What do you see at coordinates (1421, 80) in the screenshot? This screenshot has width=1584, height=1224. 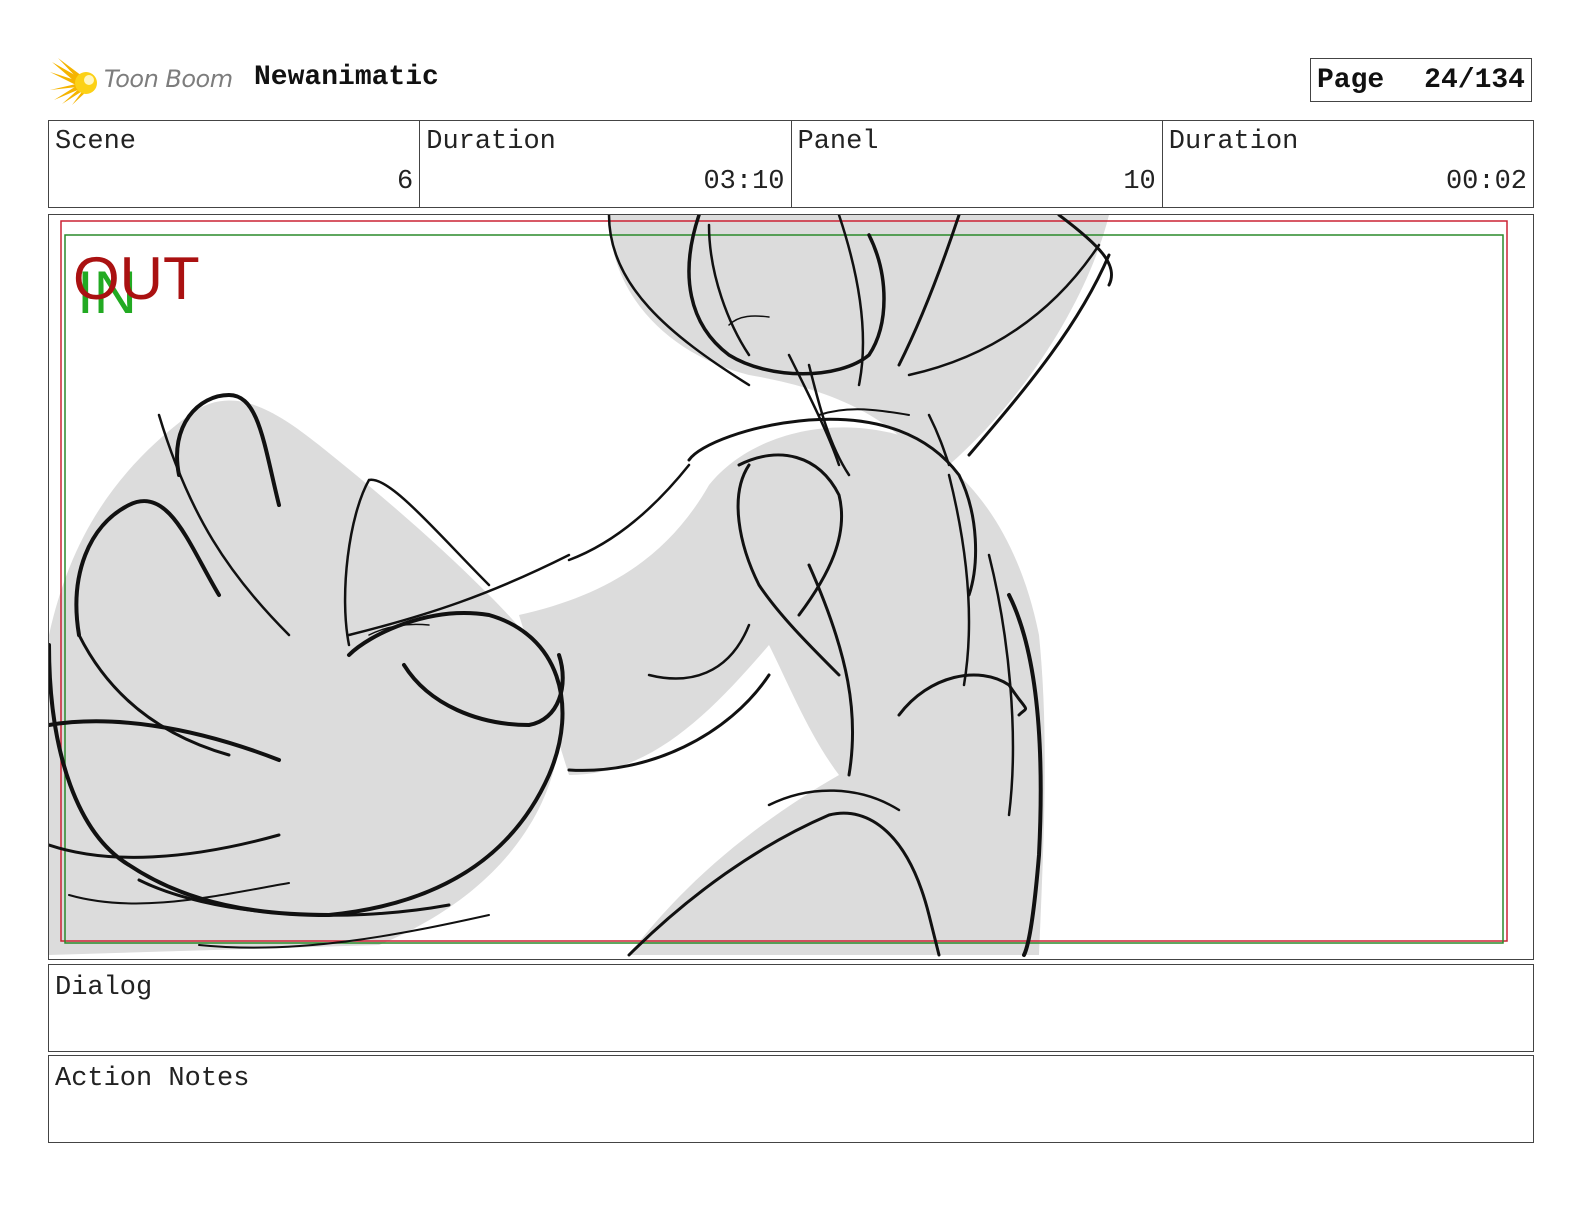 I see `page-indicator: Page 24/134` at bounding box center [1421, 80].